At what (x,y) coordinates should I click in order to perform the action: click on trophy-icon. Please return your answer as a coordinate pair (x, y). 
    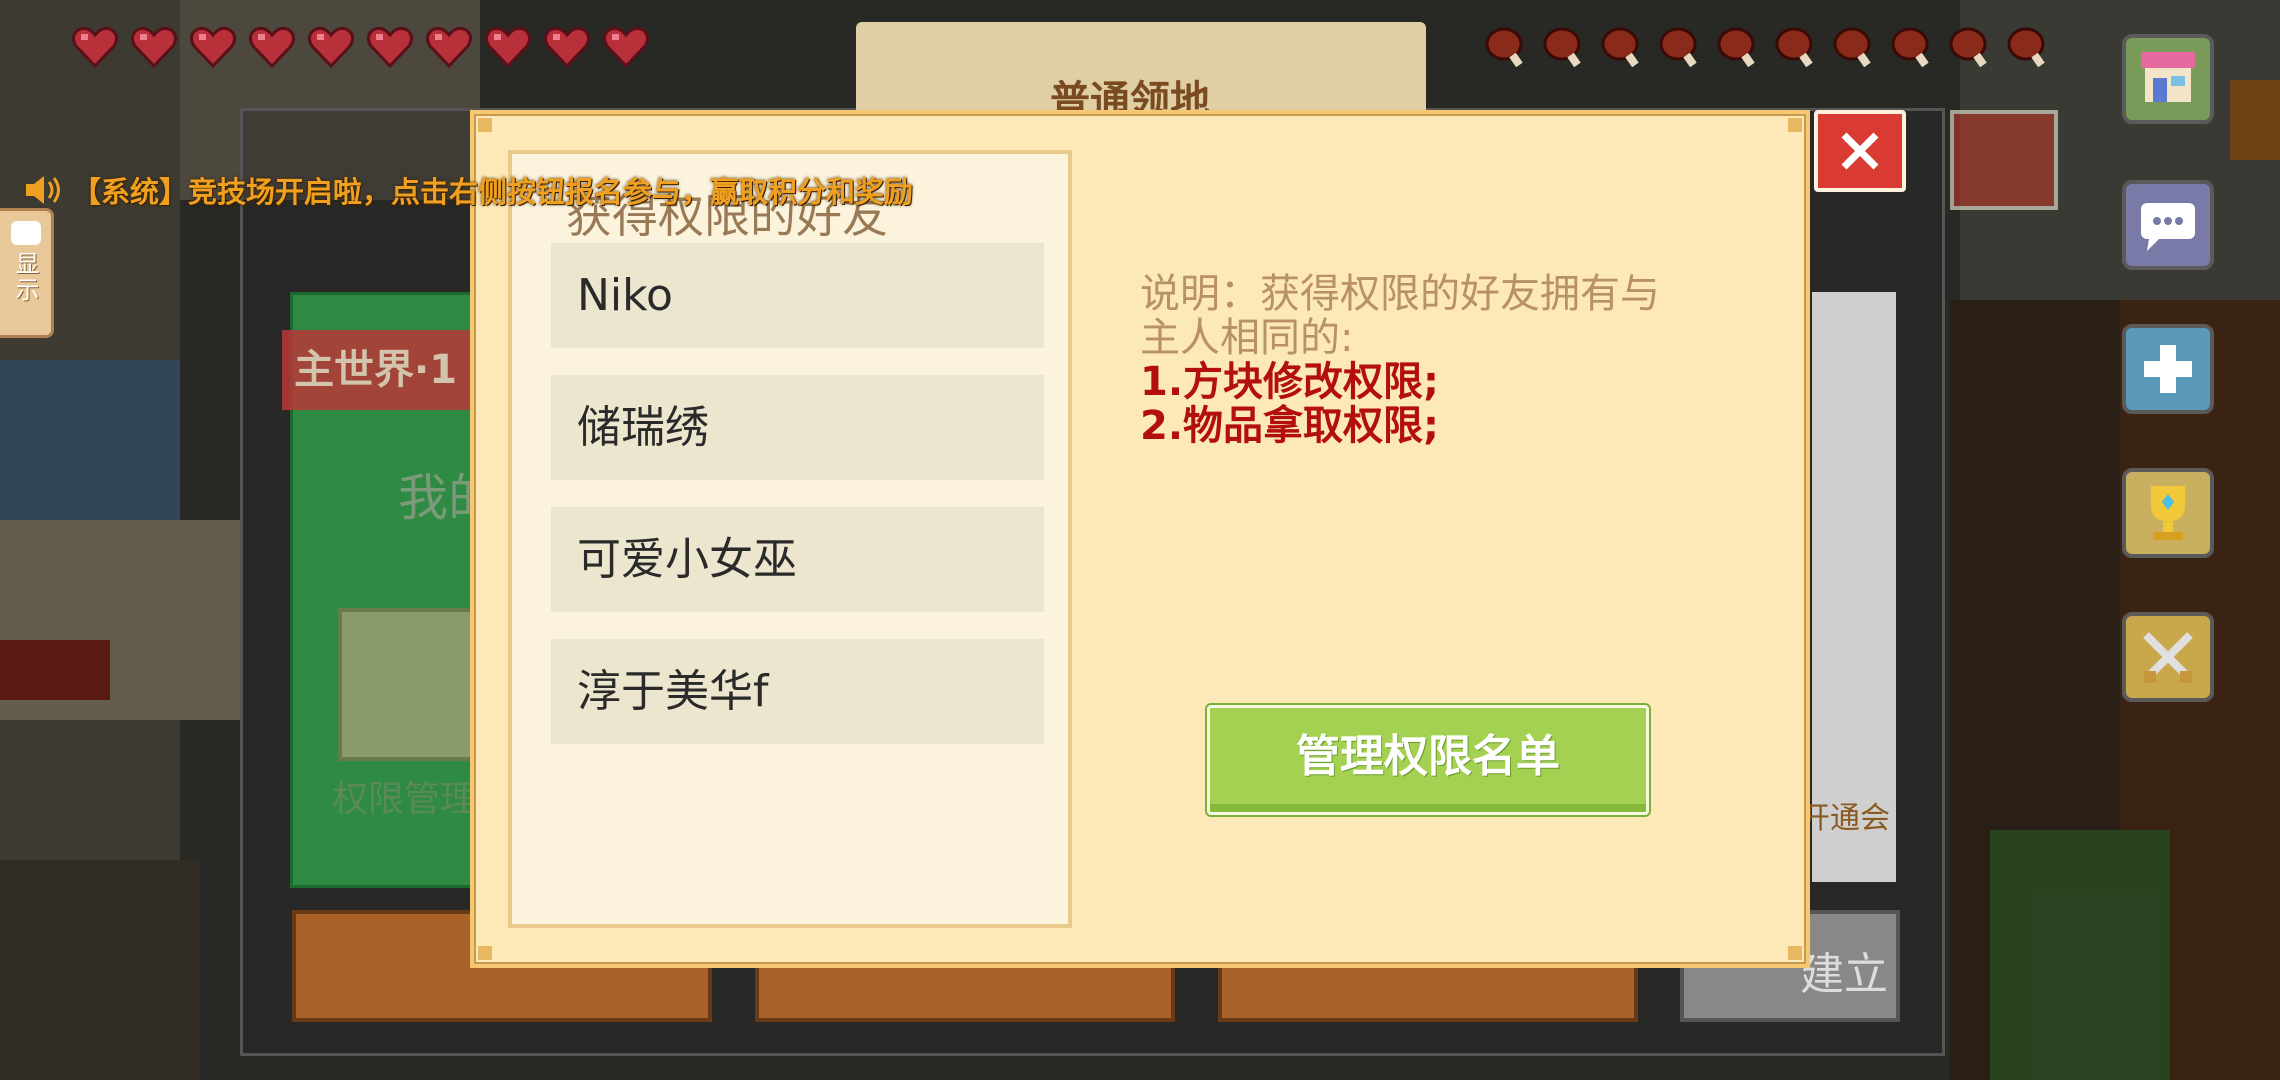
    Looking at the image, I should click on (2168, 513).